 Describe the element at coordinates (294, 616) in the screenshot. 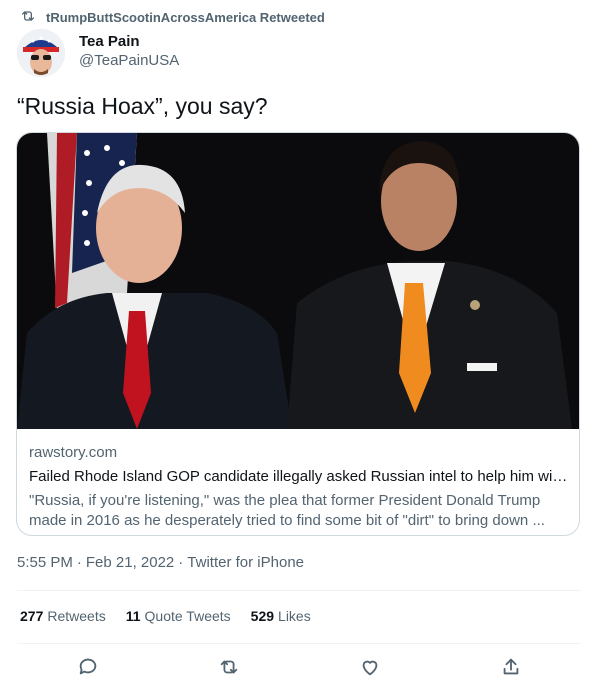

I see `likes-label: Likes` at that location.